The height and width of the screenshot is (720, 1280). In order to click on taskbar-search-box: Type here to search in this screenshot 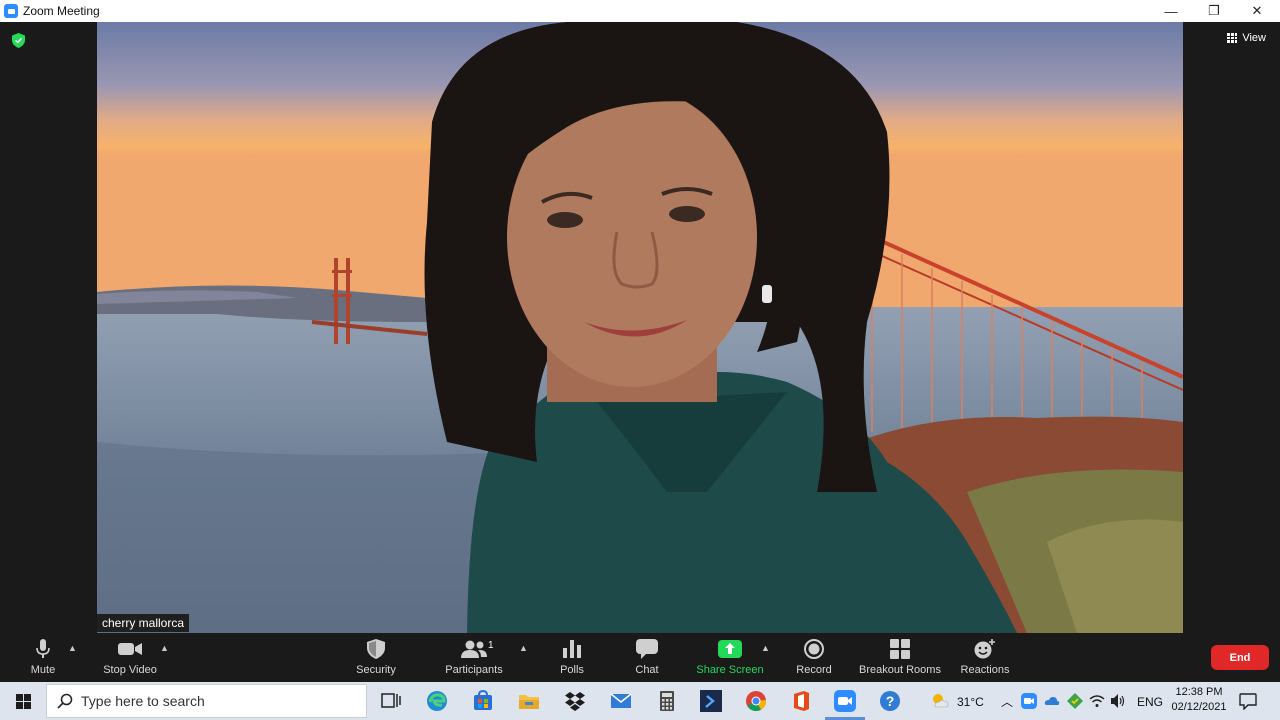, I will do `click(206, 701)`.